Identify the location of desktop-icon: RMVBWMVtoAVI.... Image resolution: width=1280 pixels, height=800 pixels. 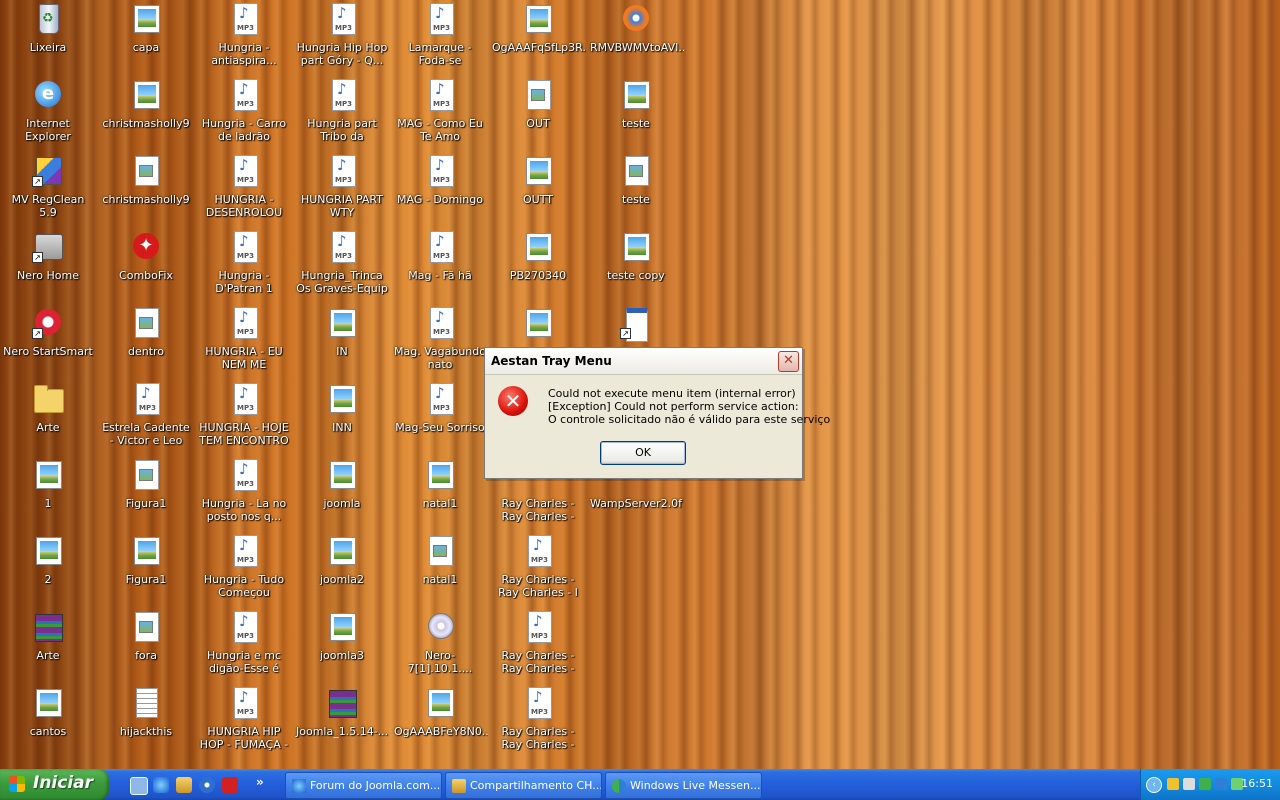
(636, 38).